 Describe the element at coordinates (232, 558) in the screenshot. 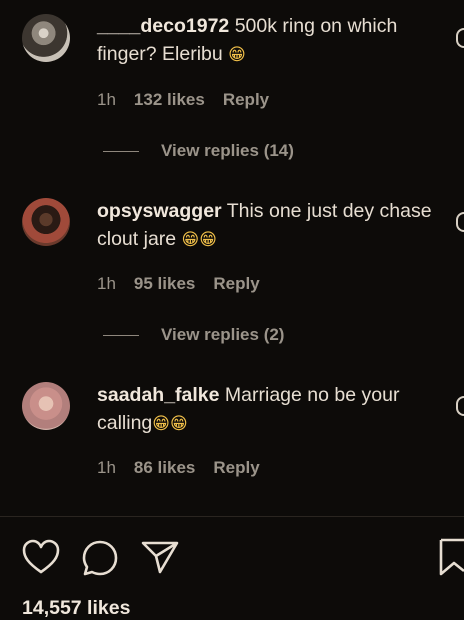

I see `post-action-bar` at that location.